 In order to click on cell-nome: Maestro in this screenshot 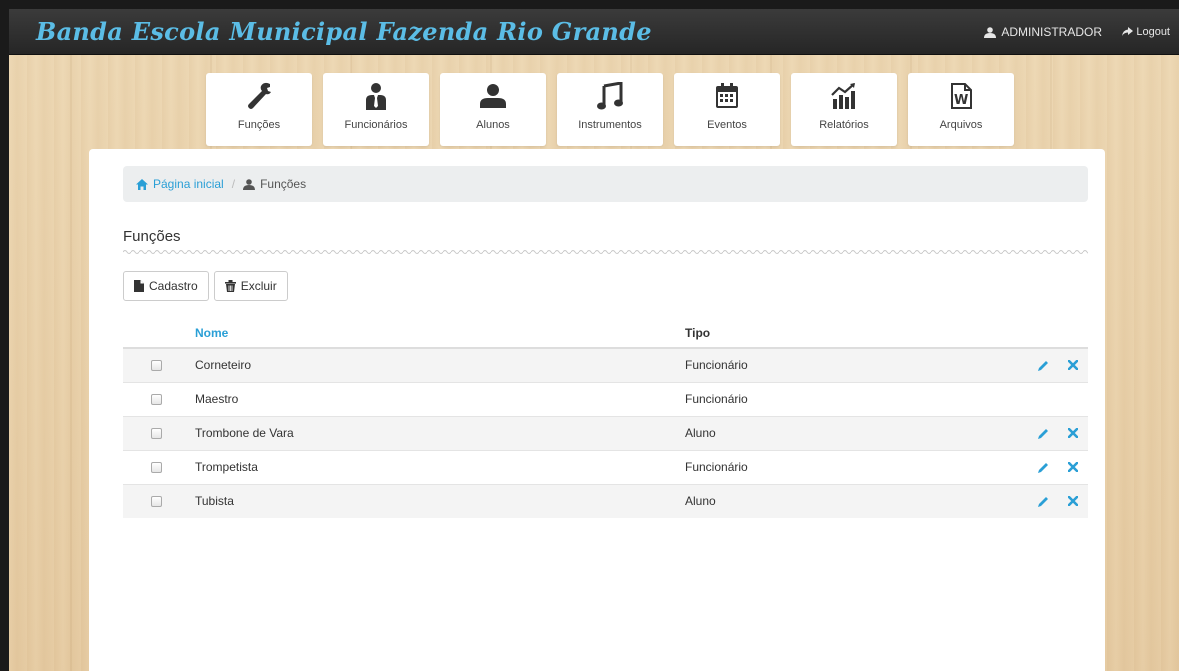, I will do `click(440, 398)`.